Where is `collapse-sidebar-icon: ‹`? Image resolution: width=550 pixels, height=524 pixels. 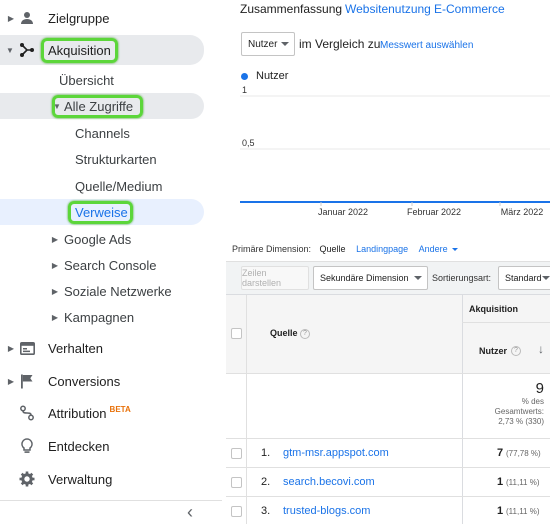
collapse-sidebar-icon: ‹ is located at coordinates (190, 512).